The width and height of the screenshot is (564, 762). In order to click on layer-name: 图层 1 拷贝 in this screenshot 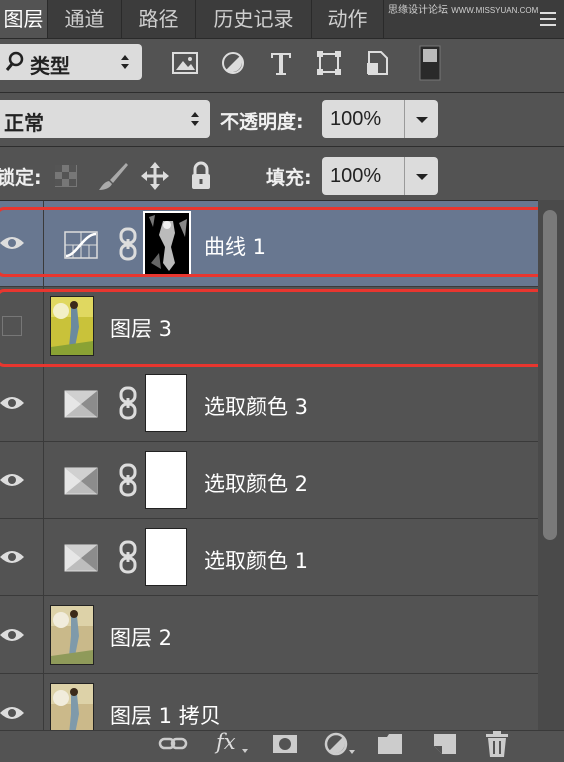, I will do `click(165, 715)`.